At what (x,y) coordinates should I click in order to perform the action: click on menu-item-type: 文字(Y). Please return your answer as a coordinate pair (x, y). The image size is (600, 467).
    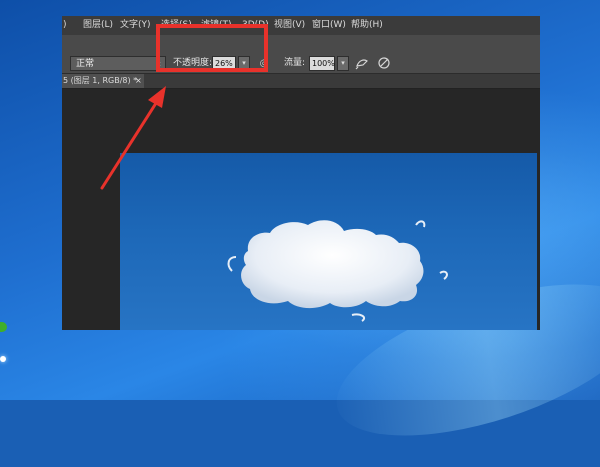
    Looking at the image, I should click on (135, 25).